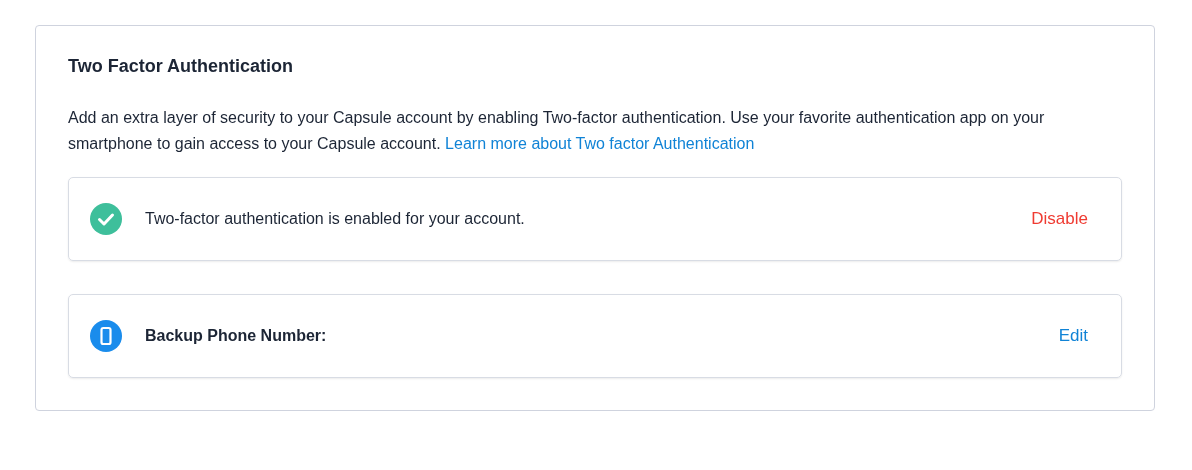  Describe the element at coordinates (557, 131) in the screenshot. I see `description: Add an extra layer of security to your Capsule account by enabling Two-factor authentication. Use your favorite authentication app on your smartphone to gain access to your Capsule account. Learn more about Two factor Authentication` at that location.